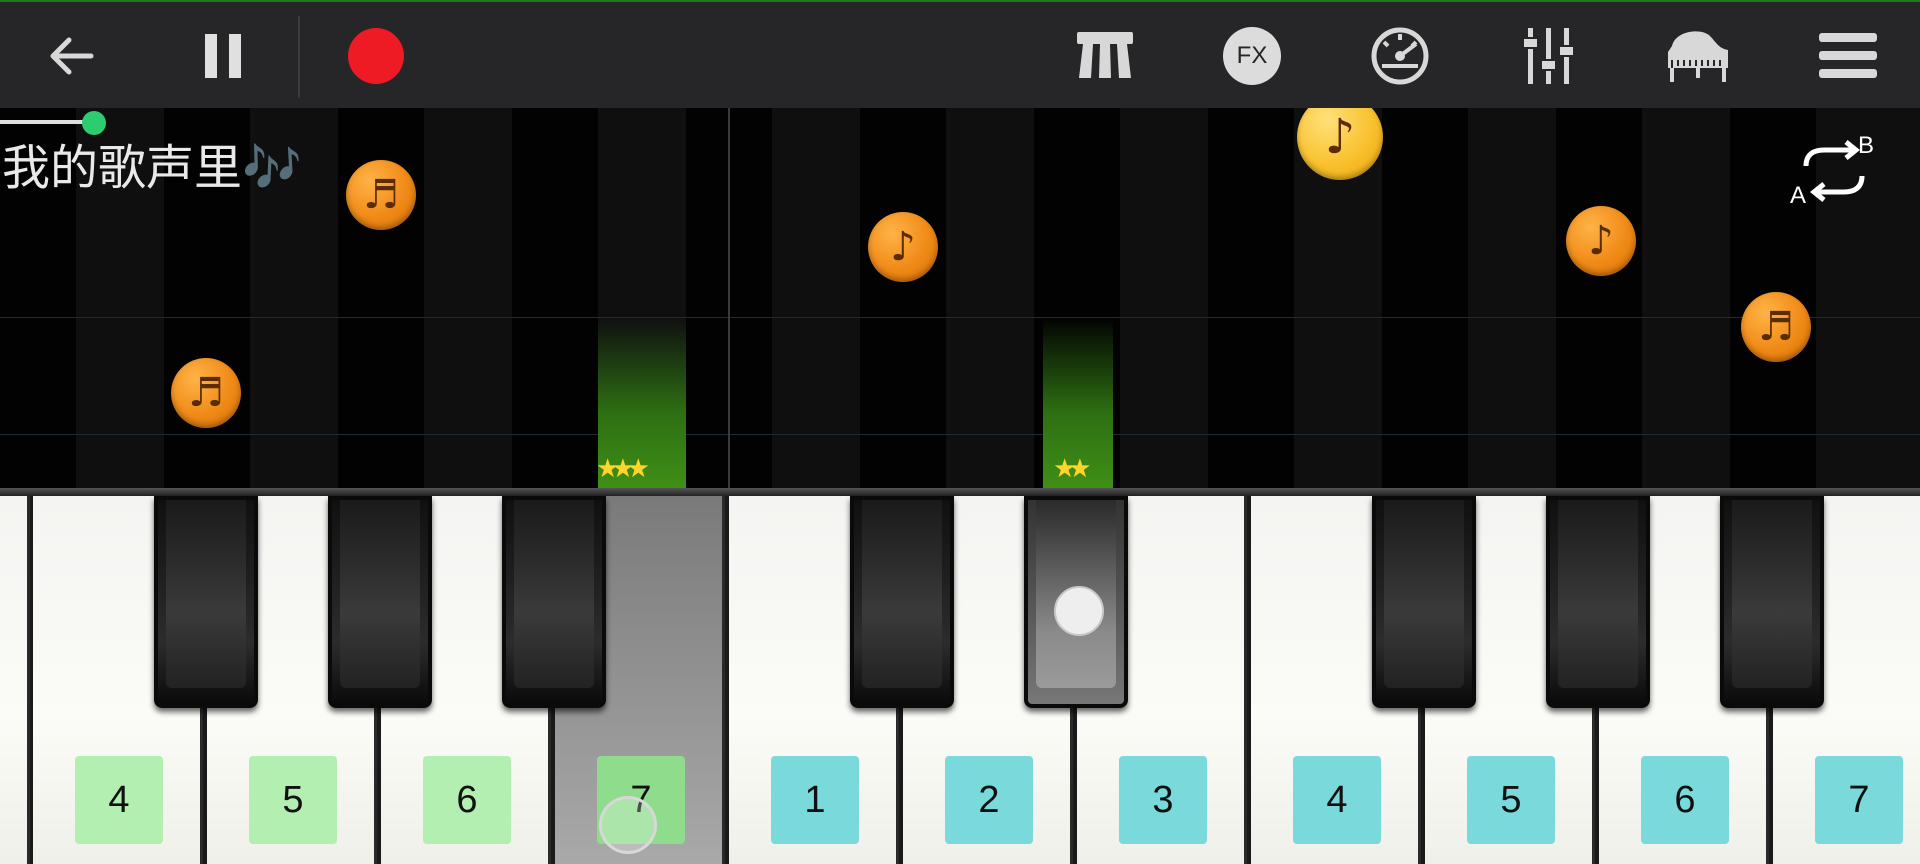  I want to click on octave-divider, so click(729, 298).